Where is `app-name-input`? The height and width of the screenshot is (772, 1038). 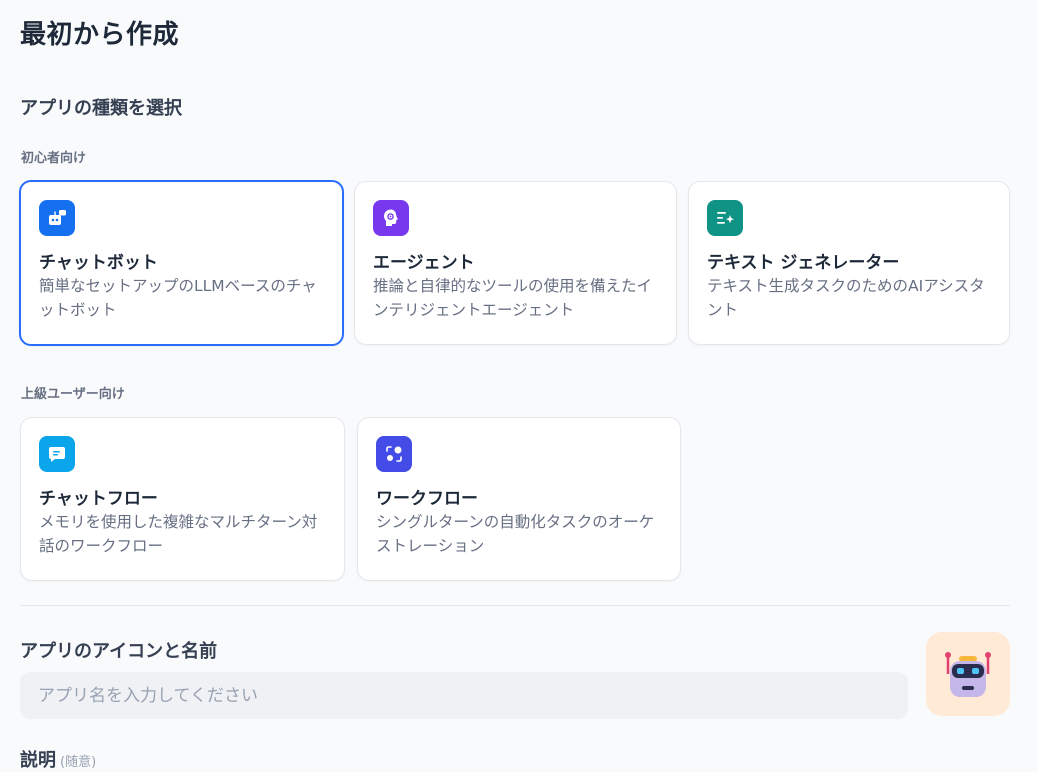 app-name-input is located at coordinates (464, 695).